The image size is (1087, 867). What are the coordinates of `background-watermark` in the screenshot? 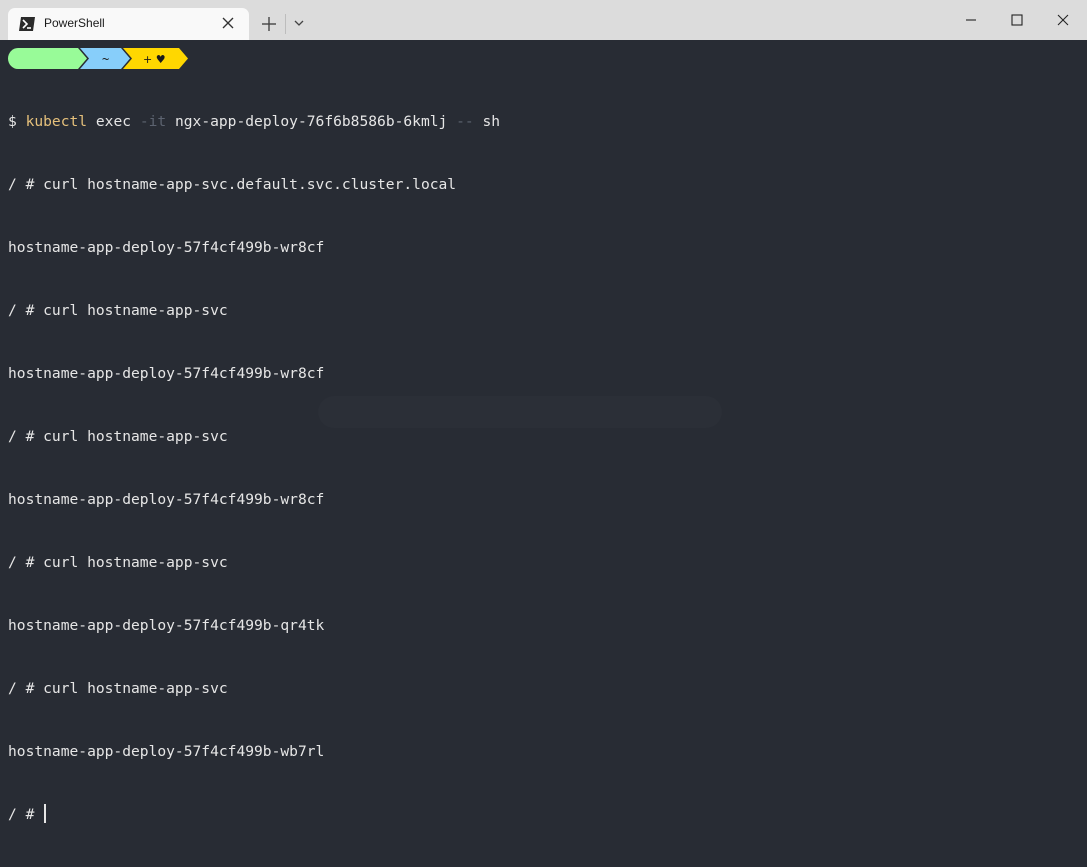 It's located at (520, 412).